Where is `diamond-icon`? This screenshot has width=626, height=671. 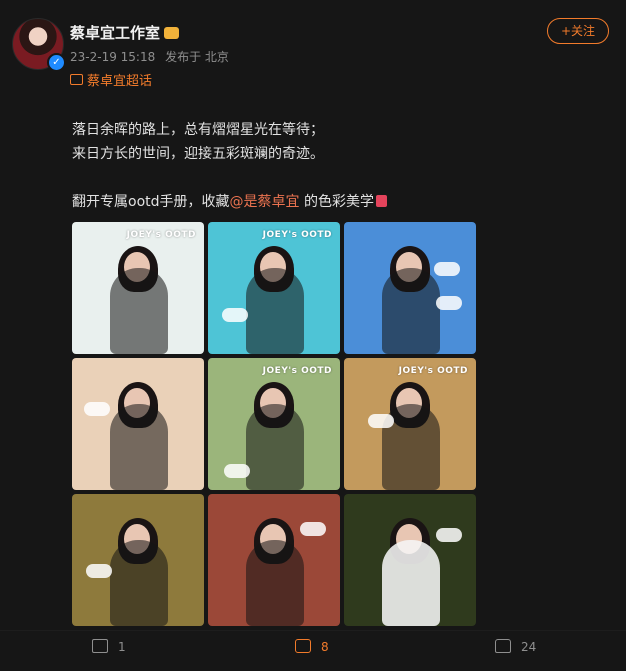
diamond-icon is located at coordinates (76, 79).